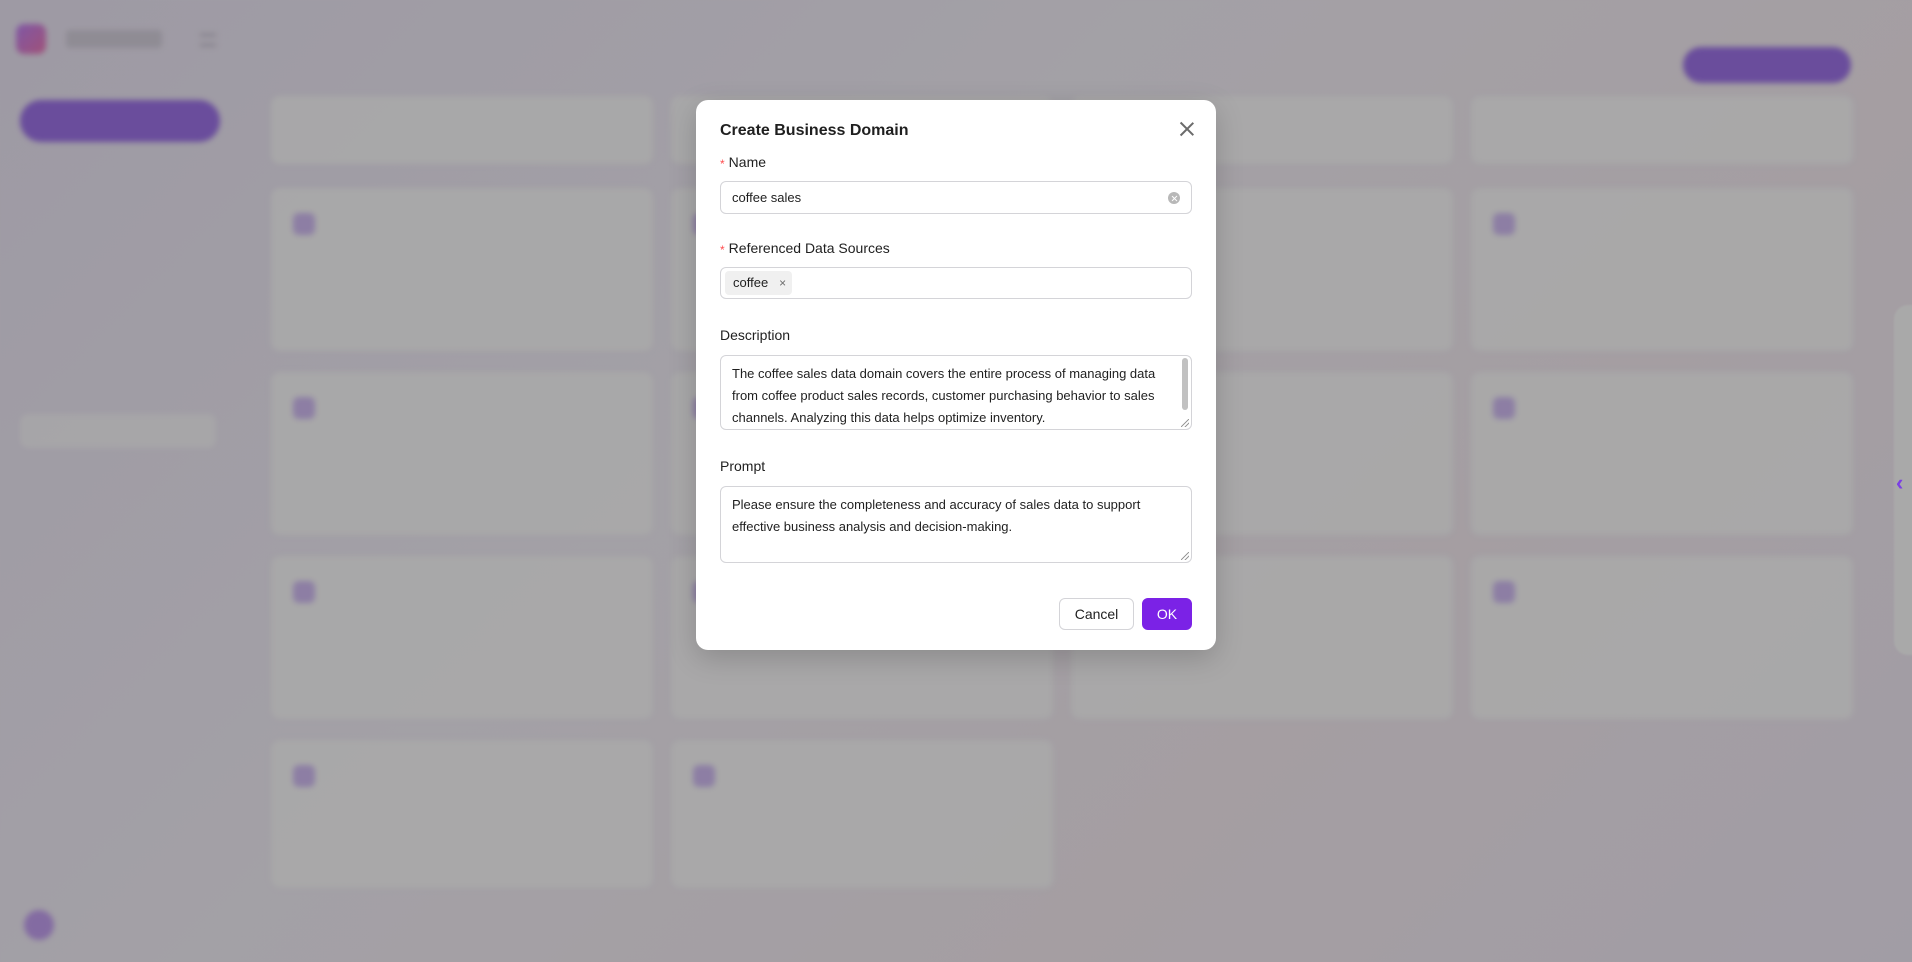 Image resolution: width=1912 pixels, height=962 pixels. I want to click on data-source-tag: coffee ×, so click(759, 283).